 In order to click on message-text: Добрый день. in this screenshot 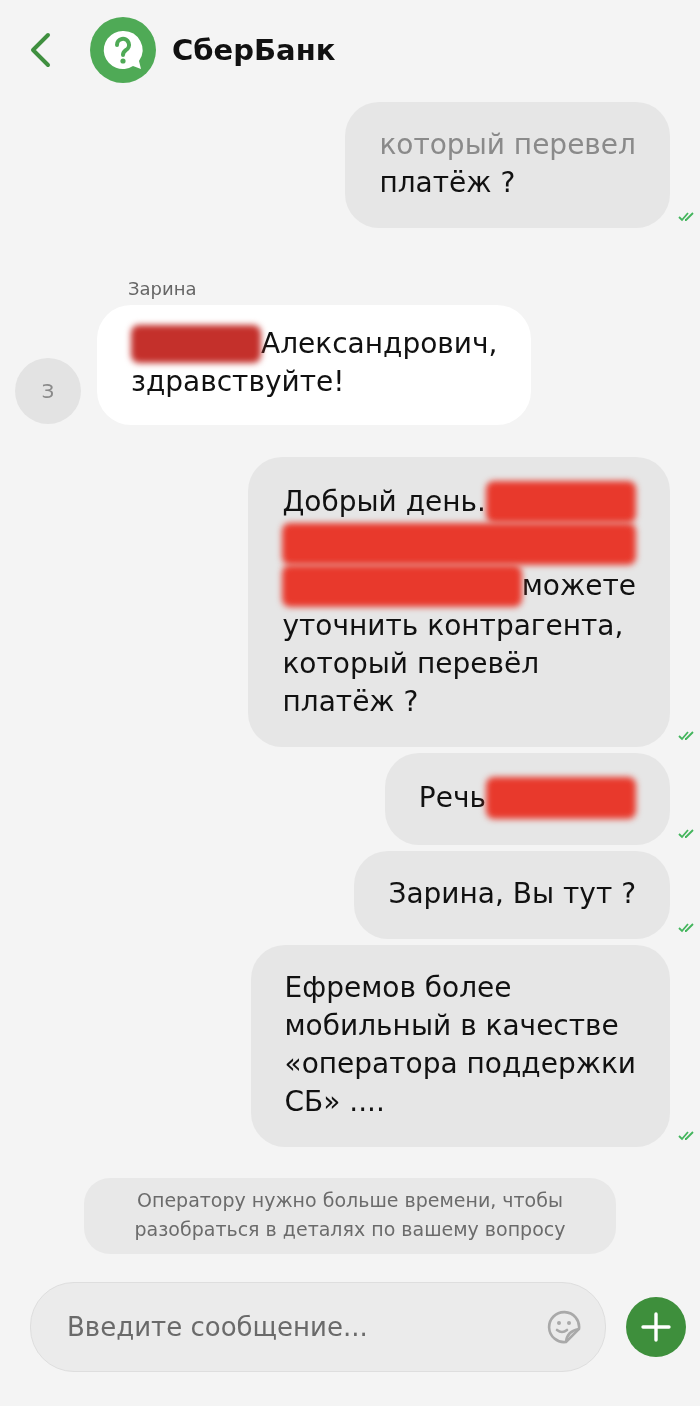, I will do `click(384, 502)`.